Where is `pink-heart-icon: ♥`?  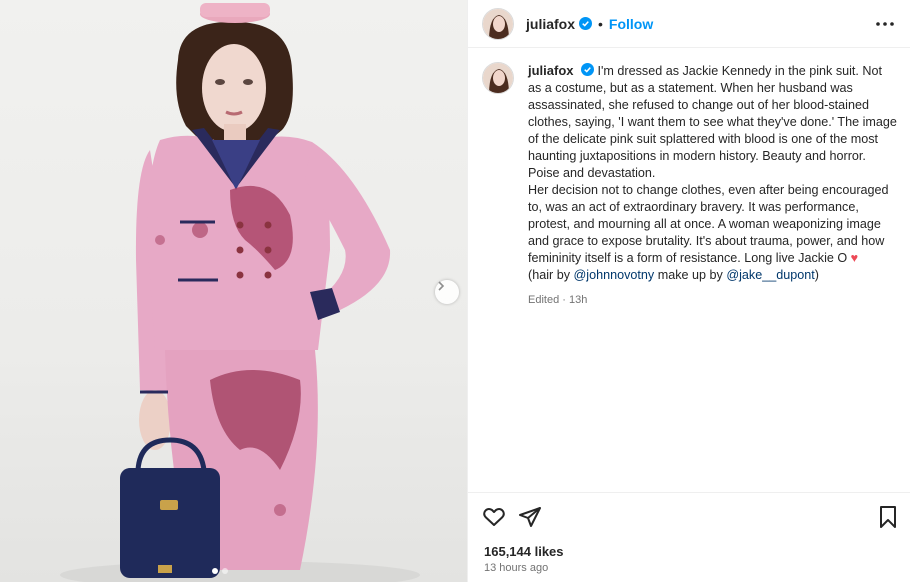
pink-heart-icon: ♥ is located at coordinates (854, 258).